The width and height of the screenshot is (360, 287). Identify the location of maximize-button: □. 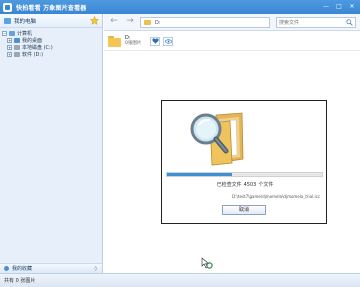
(339, 6).